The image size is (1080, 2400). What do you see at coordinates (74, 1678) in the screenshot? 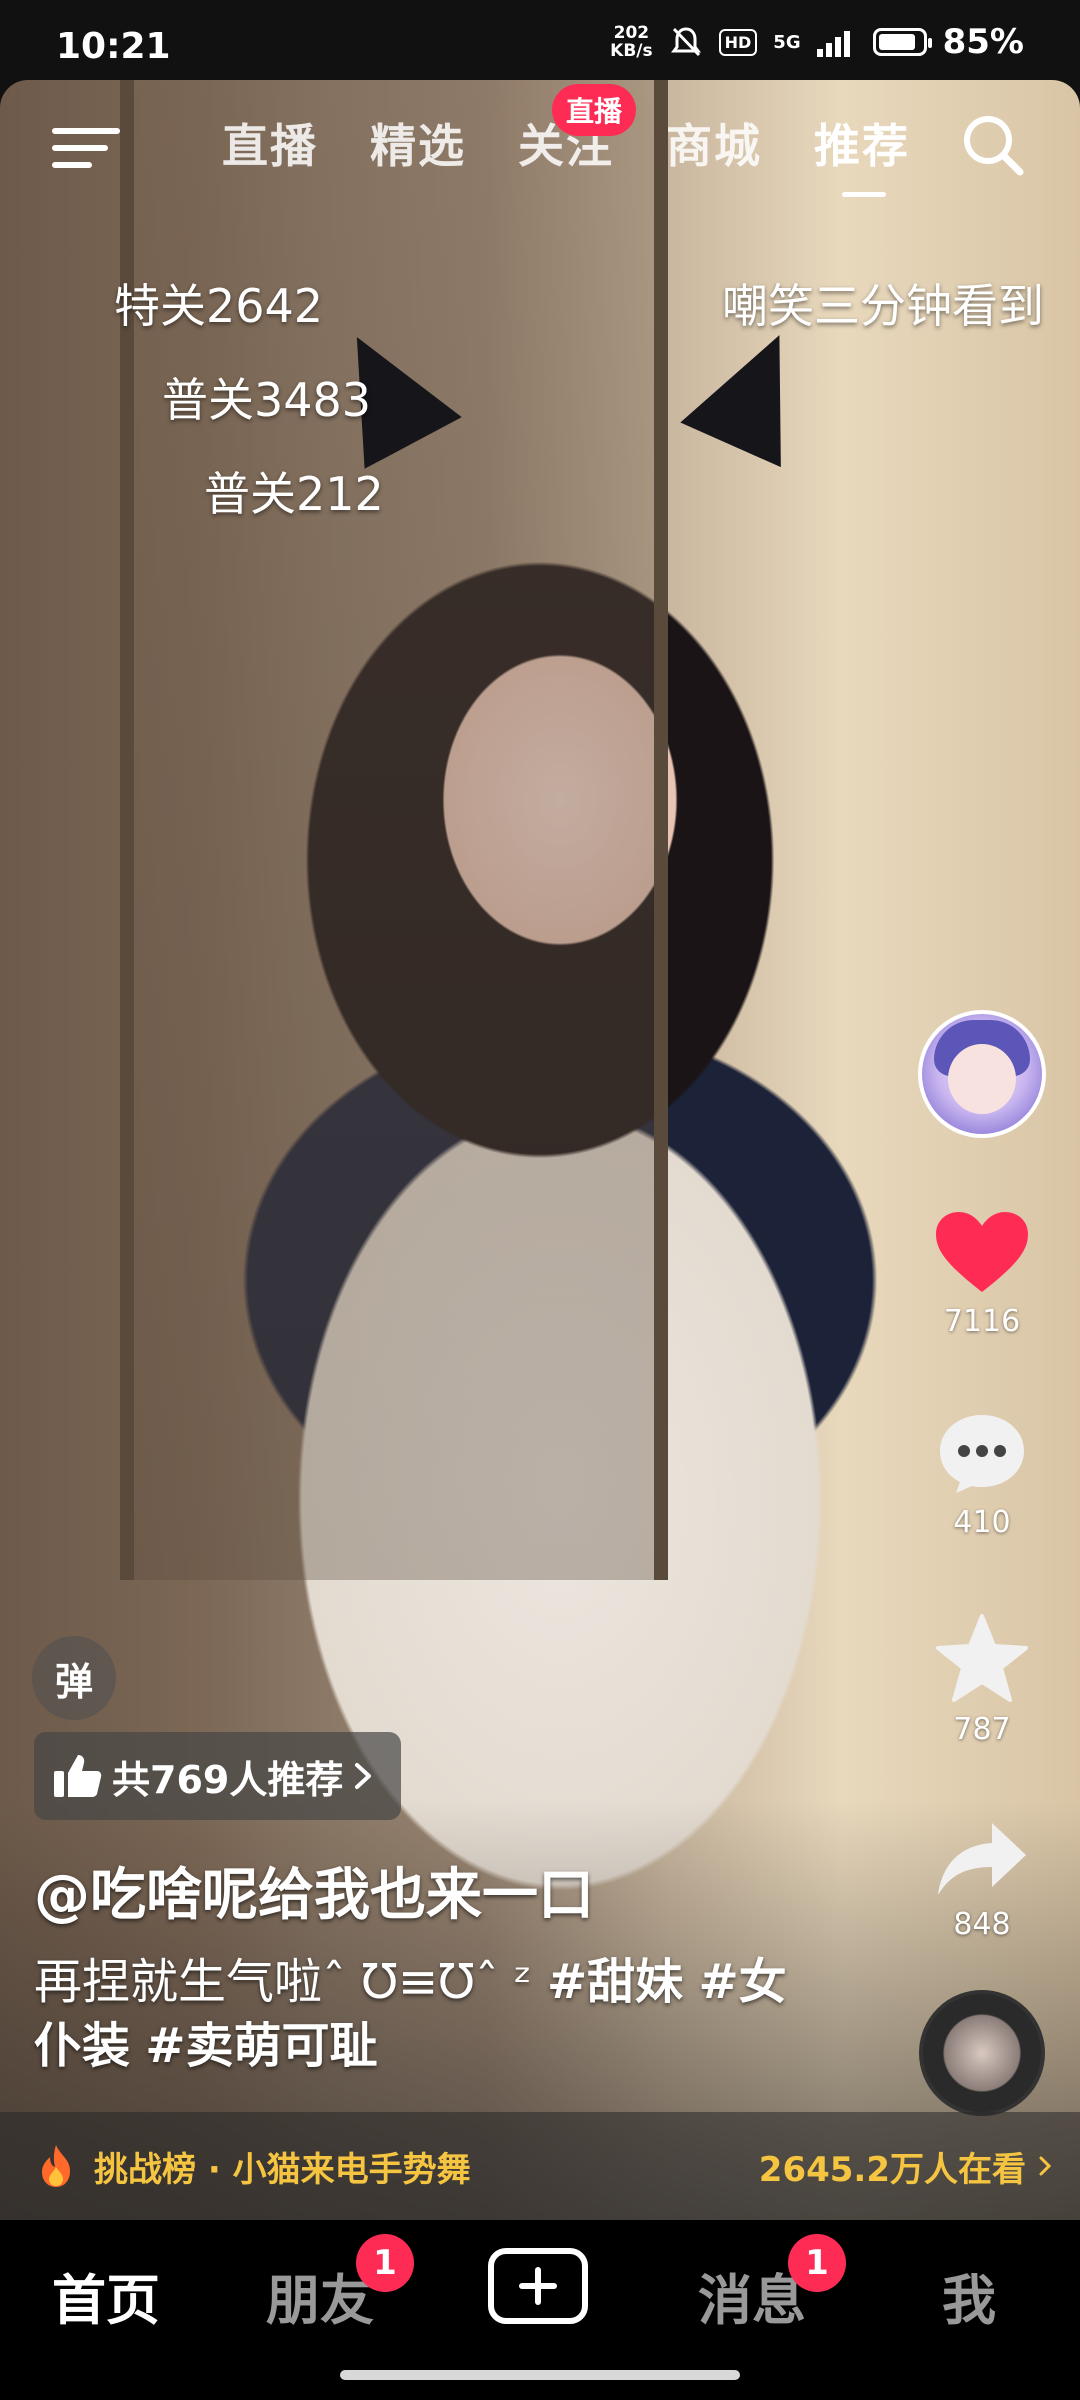
I see `danmu-toggle-button: 弹` at bounding box center [74, 1678].